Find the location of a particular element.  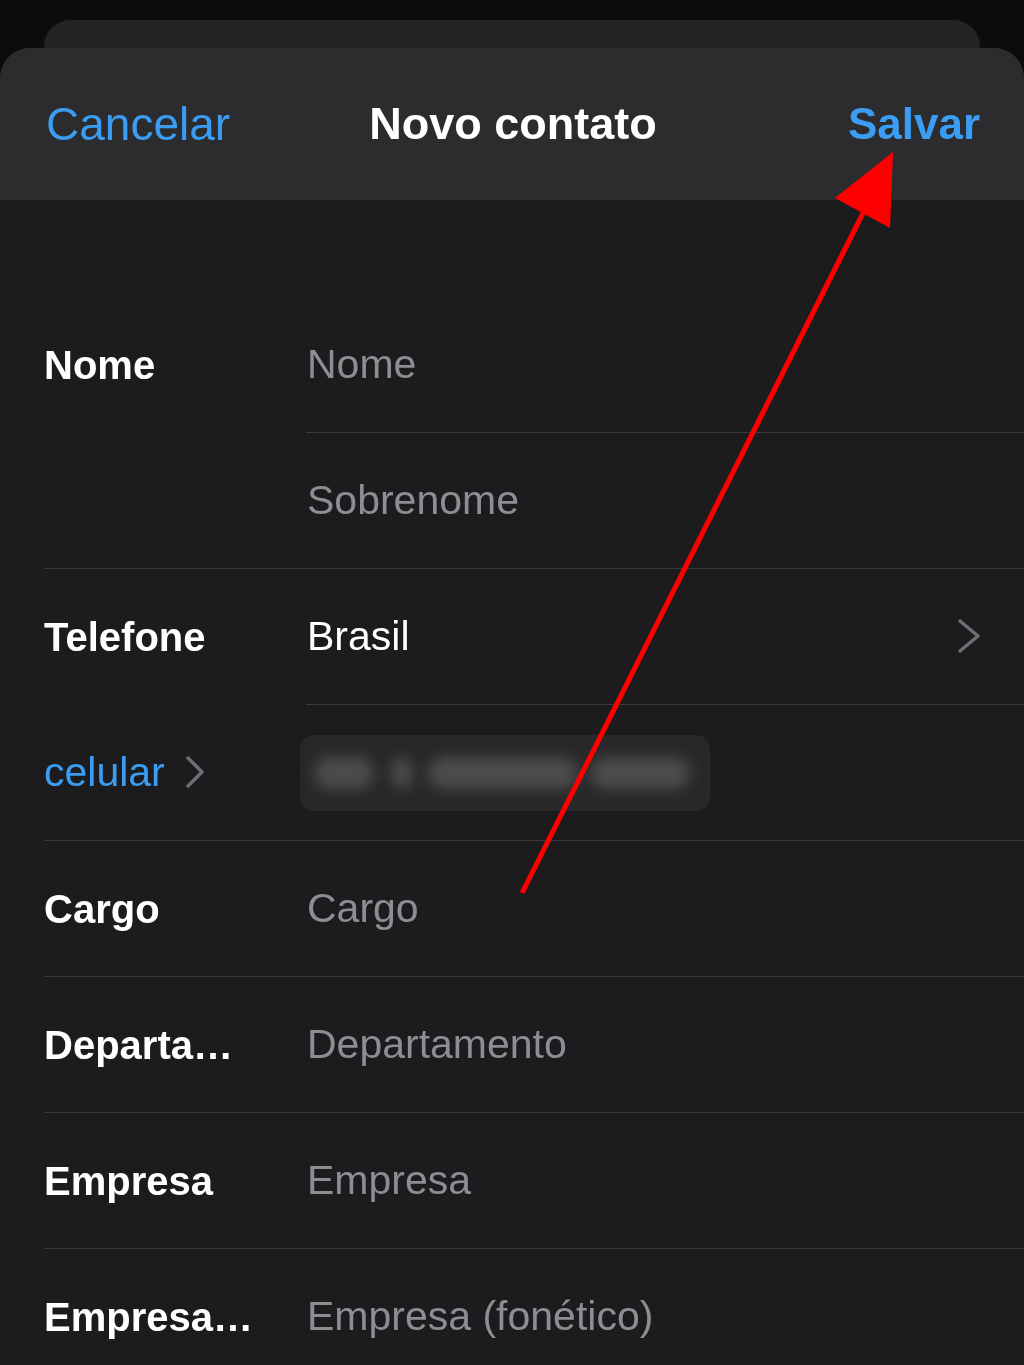

field-label: Telefone is located at coordinates (125, 636).